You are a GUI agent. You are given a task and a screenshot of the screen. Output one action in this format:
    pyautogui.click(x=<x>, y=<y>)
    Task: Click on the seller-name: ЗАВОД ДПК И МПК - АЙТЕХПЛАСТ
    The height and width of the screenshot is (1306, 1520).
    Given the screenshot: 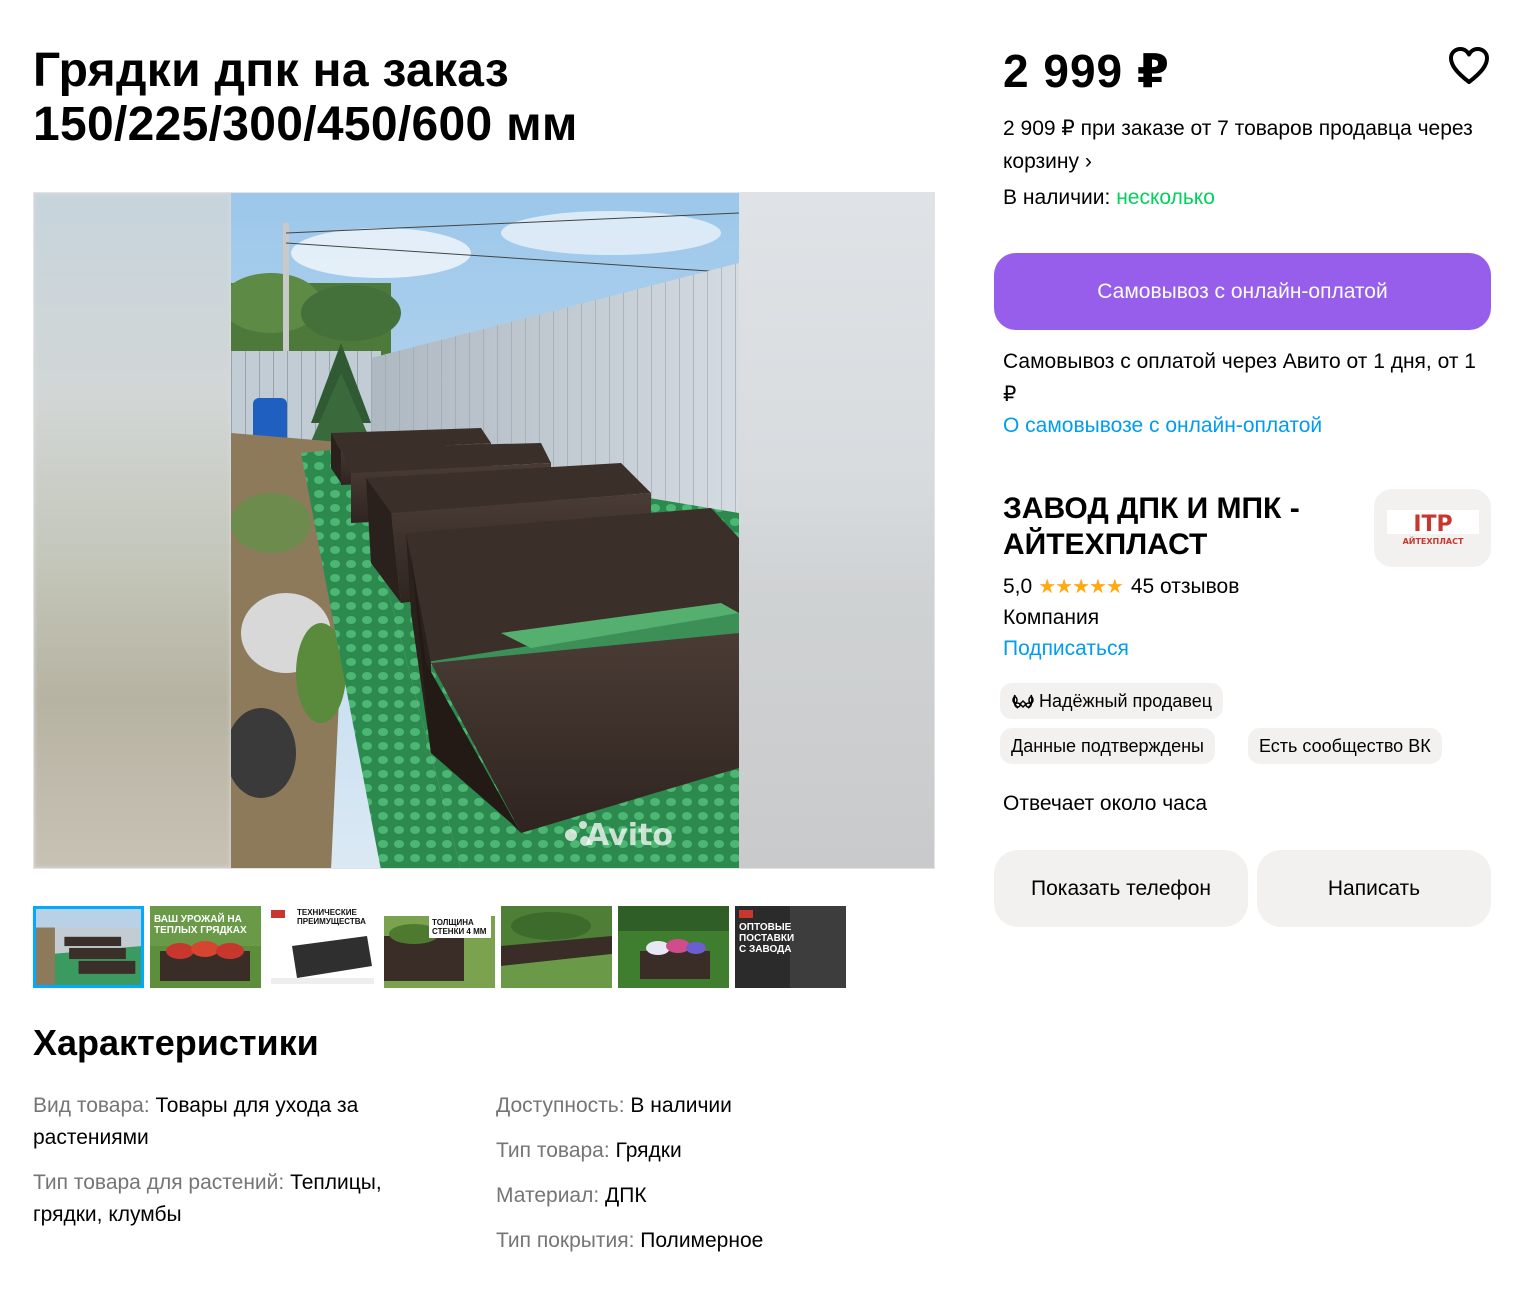 What is the action you would take?
    pyautogui.click(x=1178, y=527)
    